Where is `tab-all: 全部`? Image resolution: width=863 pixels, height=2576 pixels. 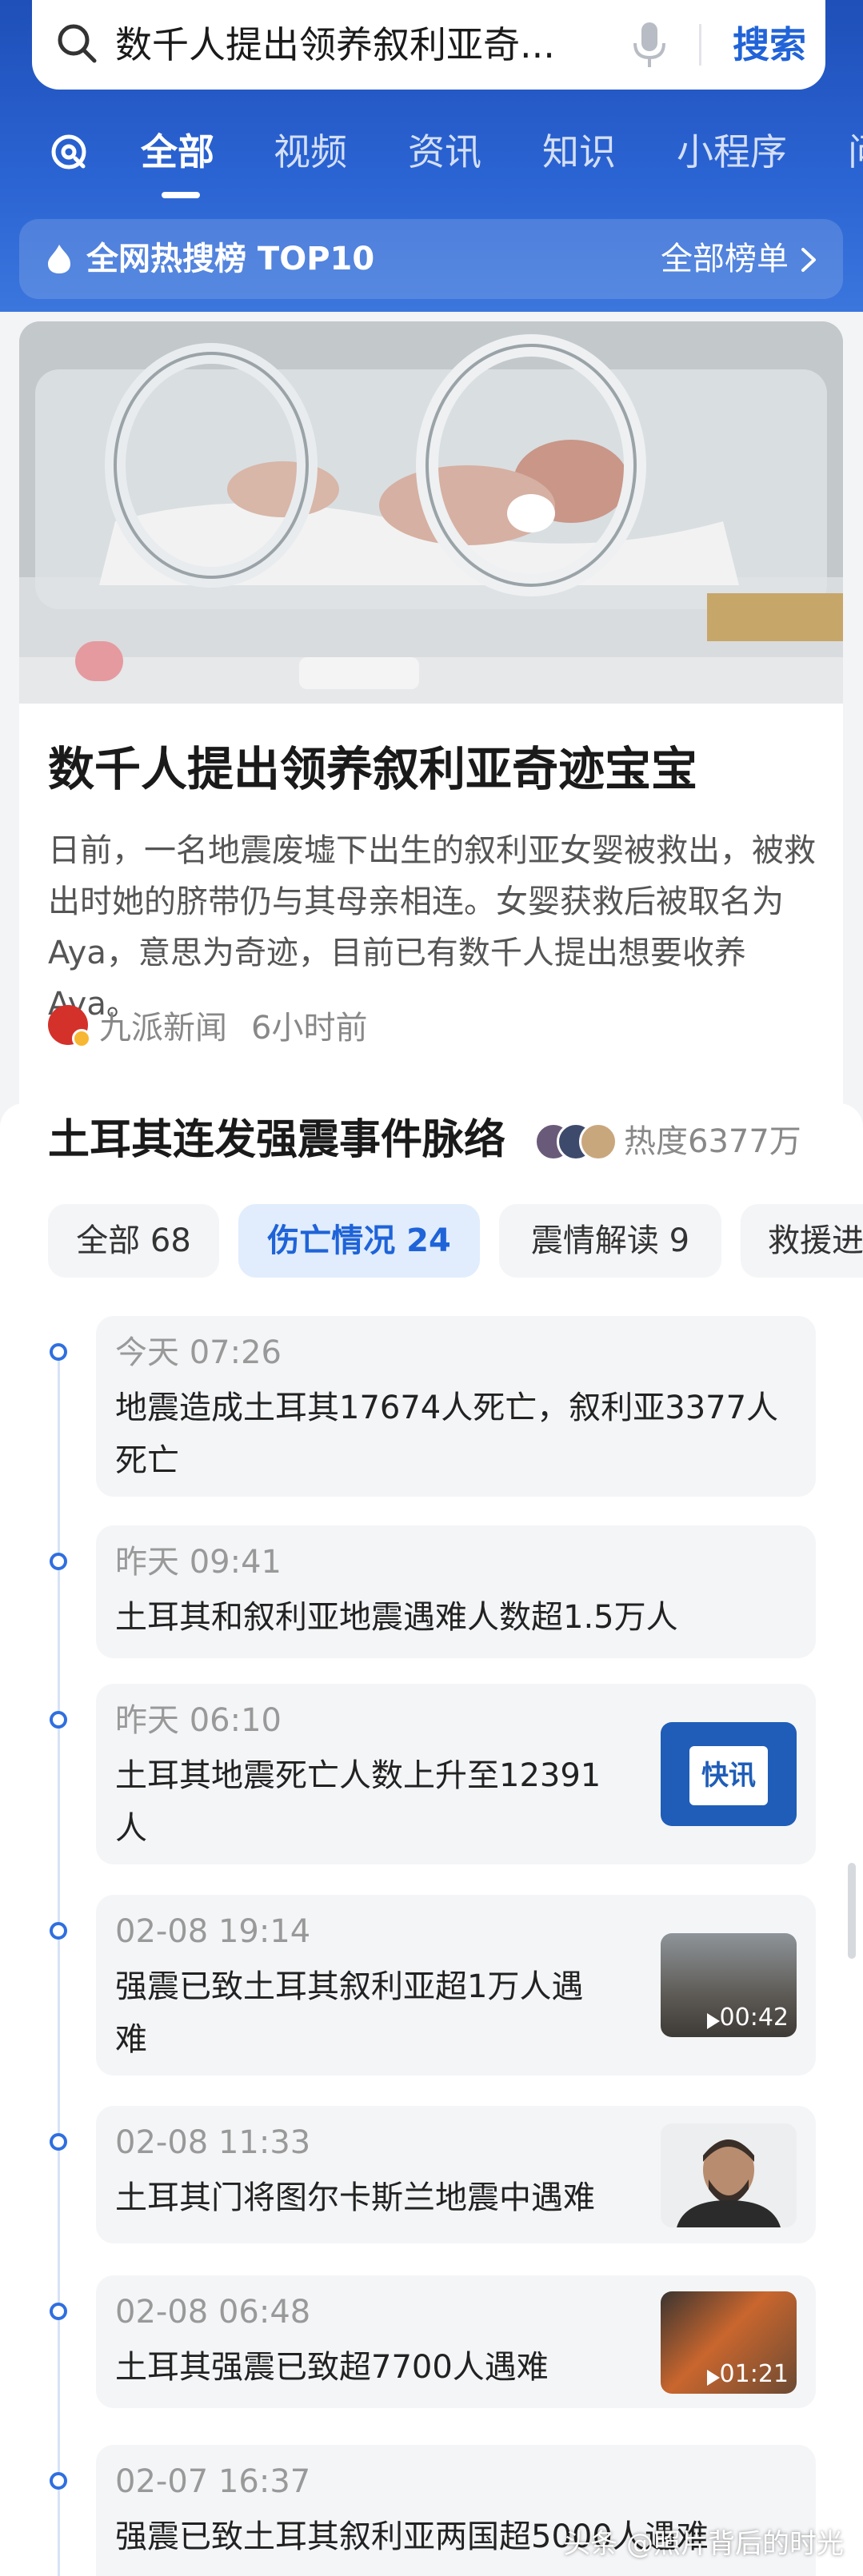
tab-all: 全部 is located at coordinates (177, 152).